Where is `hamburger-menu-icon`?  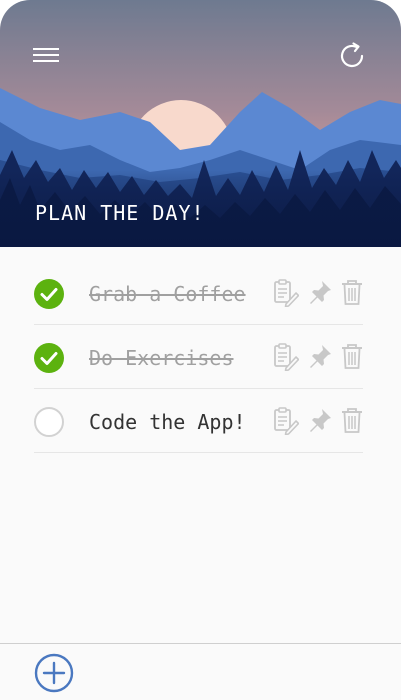 hamburger-menu-icon is located at coordinates (46, 49).